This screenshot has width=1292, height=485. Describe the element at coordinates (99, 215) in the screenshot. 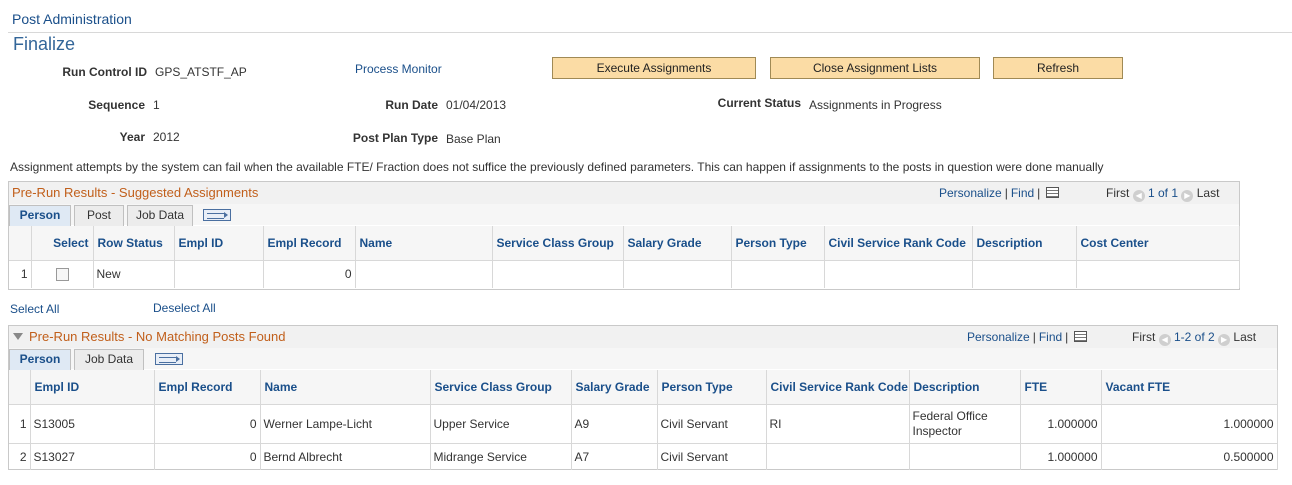

I see `tab-post: Post` at that location.